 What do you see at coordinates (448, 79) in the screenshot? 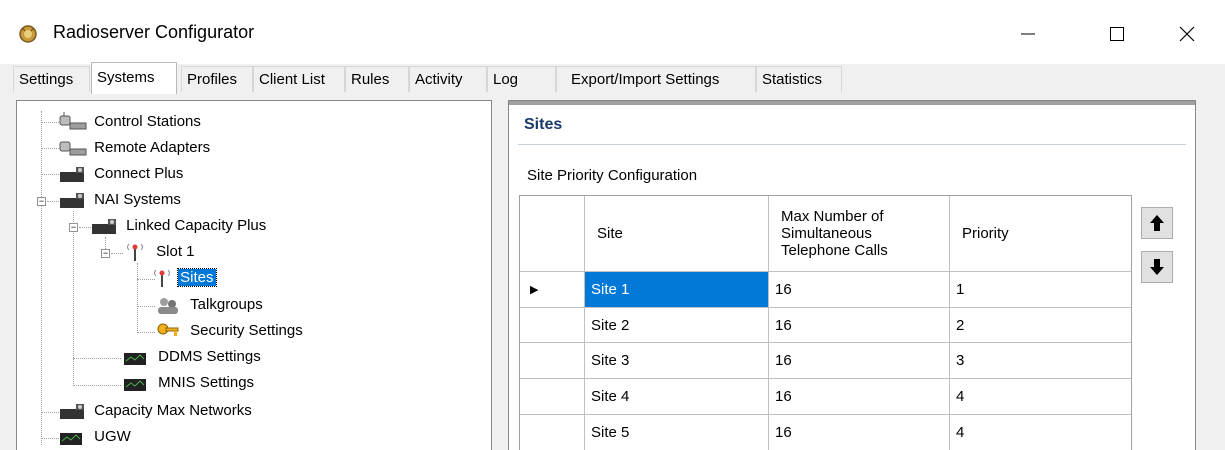
I see `tab-activity: Activity` at bounding box center [448, 79].